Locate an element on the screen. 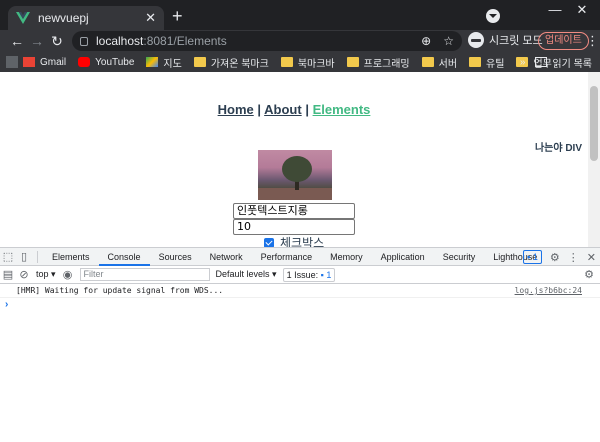 Image resolution: width=600 pixels, height=442 pixels. checkbox-row: 체크박스 is located at coordinates (294, 240).